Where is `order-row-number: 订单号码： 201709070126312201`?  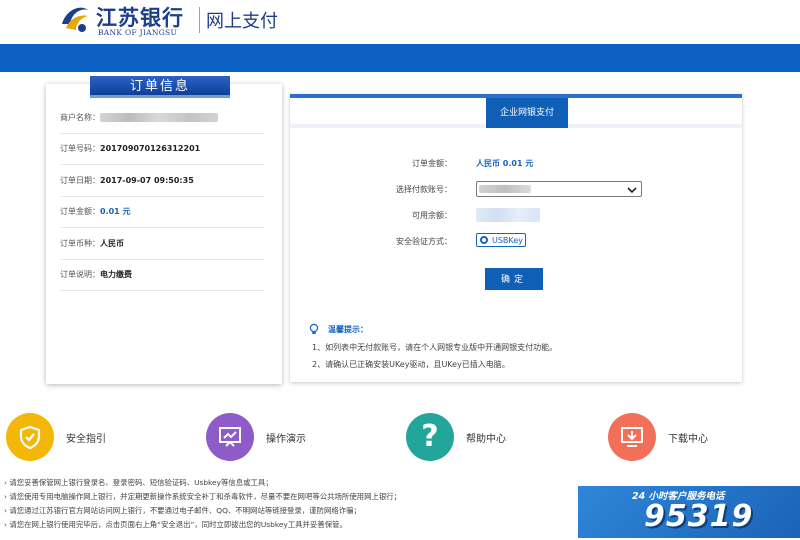 order-row-number: 订单号码： 201709070126312201 is located at coordinates (162, 149).